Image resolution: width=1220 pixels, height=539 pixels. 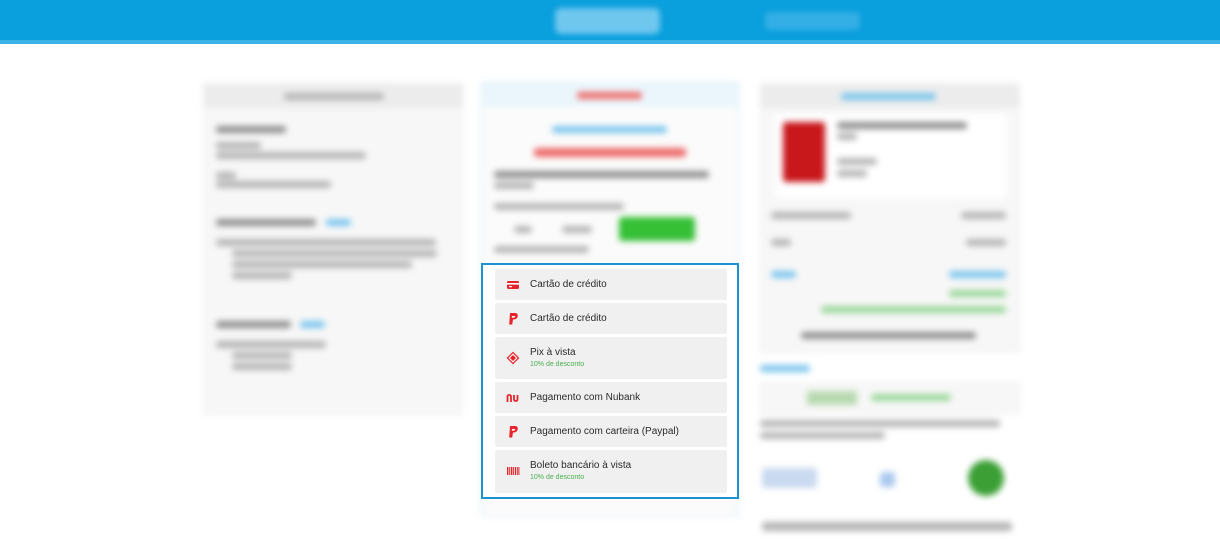 I want to click on payment-option-label: Pix à vista, so click(x=553, y=352).